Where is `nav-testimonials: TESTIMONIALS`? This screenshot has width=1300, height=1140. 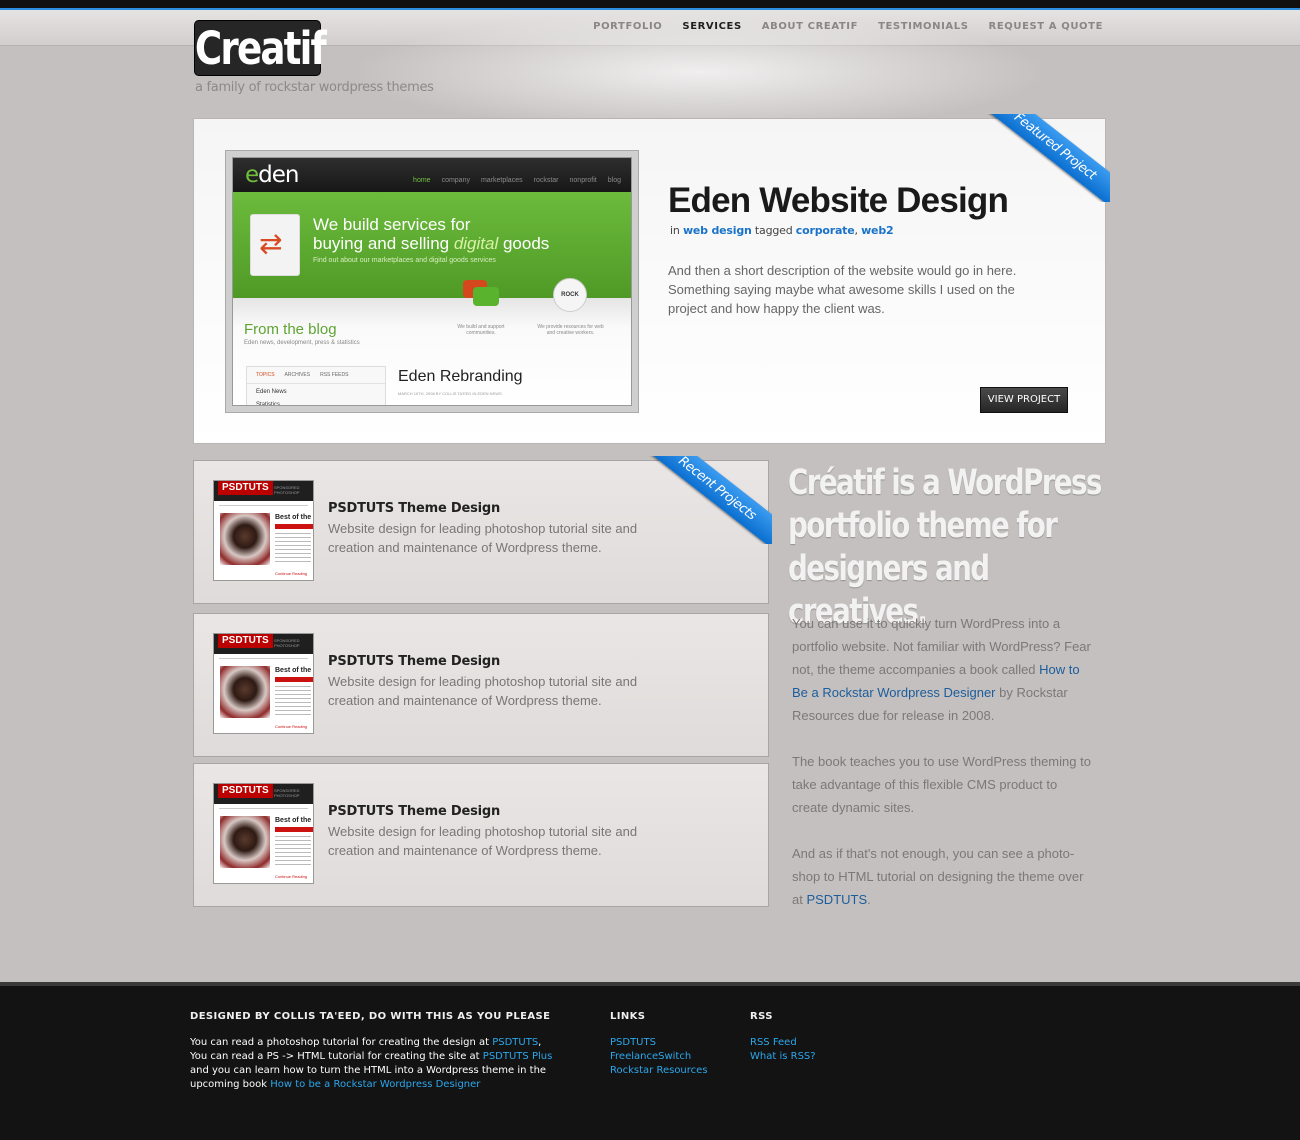 nav-testimonials: TESTIMONIALS is located at coordinates (923, 26).